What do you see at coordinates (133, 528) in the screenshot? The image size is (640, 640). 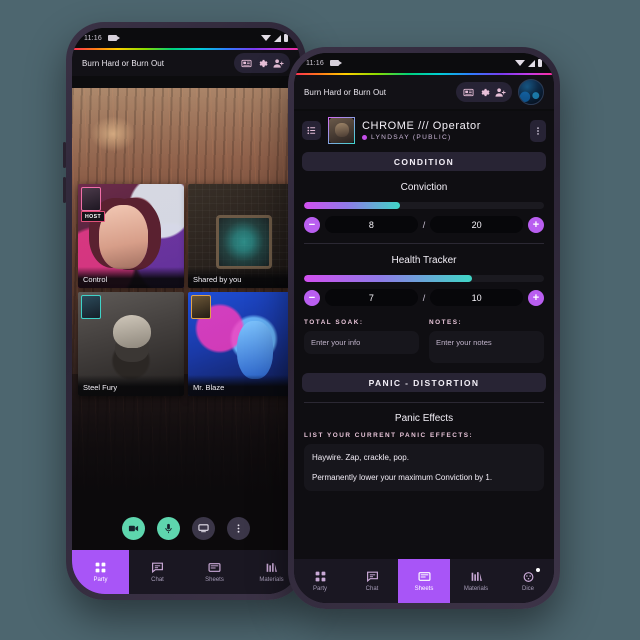 I see `camera-icon` at bounding box center [133, 528].